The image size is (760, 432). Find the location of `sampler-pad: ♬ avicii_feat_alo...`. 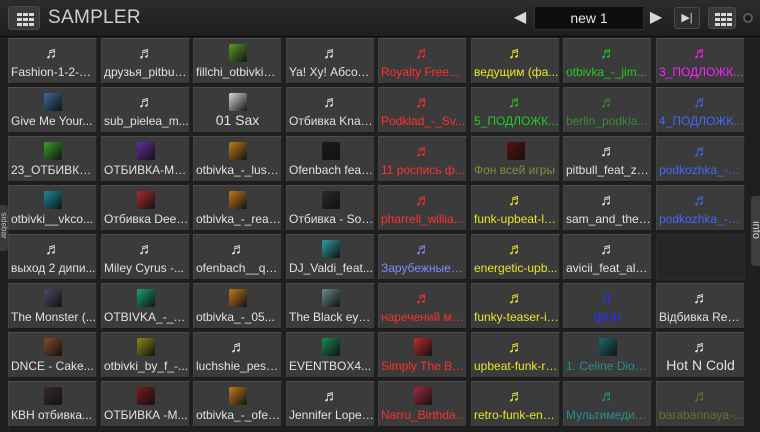

sampler-pad: ♬ avicii_feat_alo... is located at coordinates (607, 257).